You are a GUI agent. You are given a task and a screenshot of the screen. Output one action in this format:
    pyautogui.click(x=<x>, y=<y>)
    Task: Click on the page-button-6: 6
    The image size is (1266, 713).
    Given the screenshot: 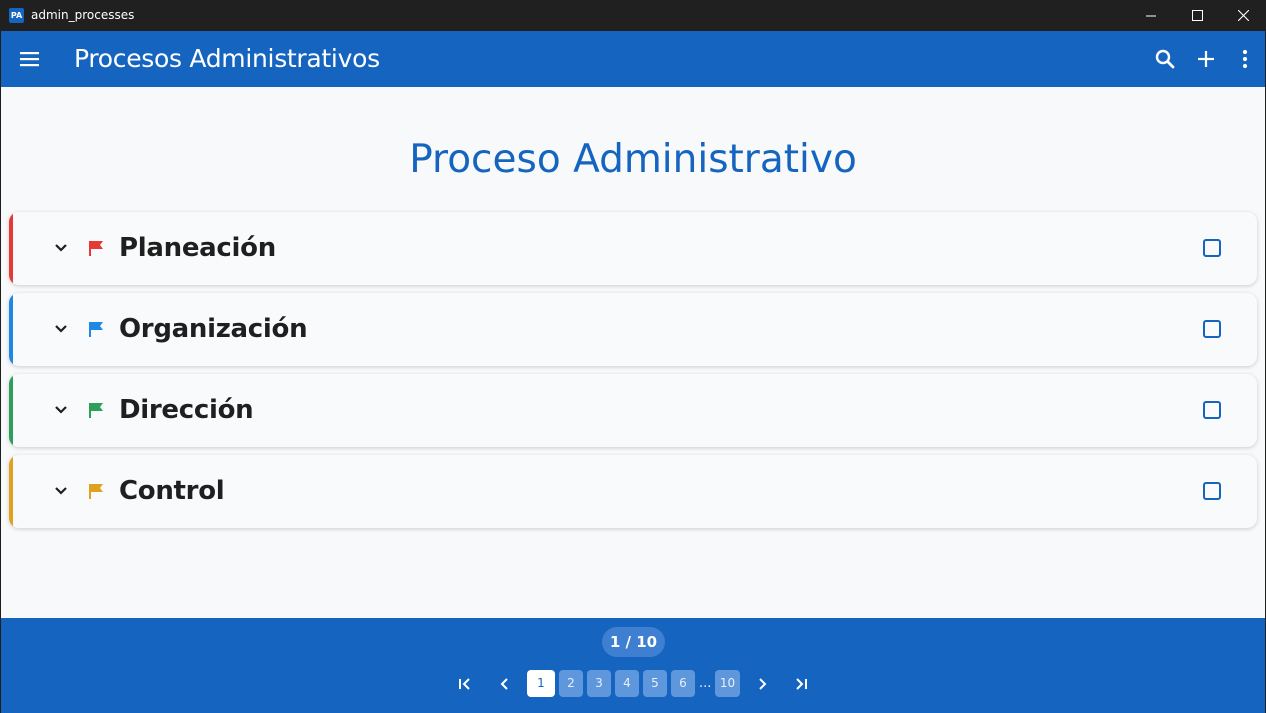 What is the action you would take?
    pyautogui.click(x=683, y=683)
    